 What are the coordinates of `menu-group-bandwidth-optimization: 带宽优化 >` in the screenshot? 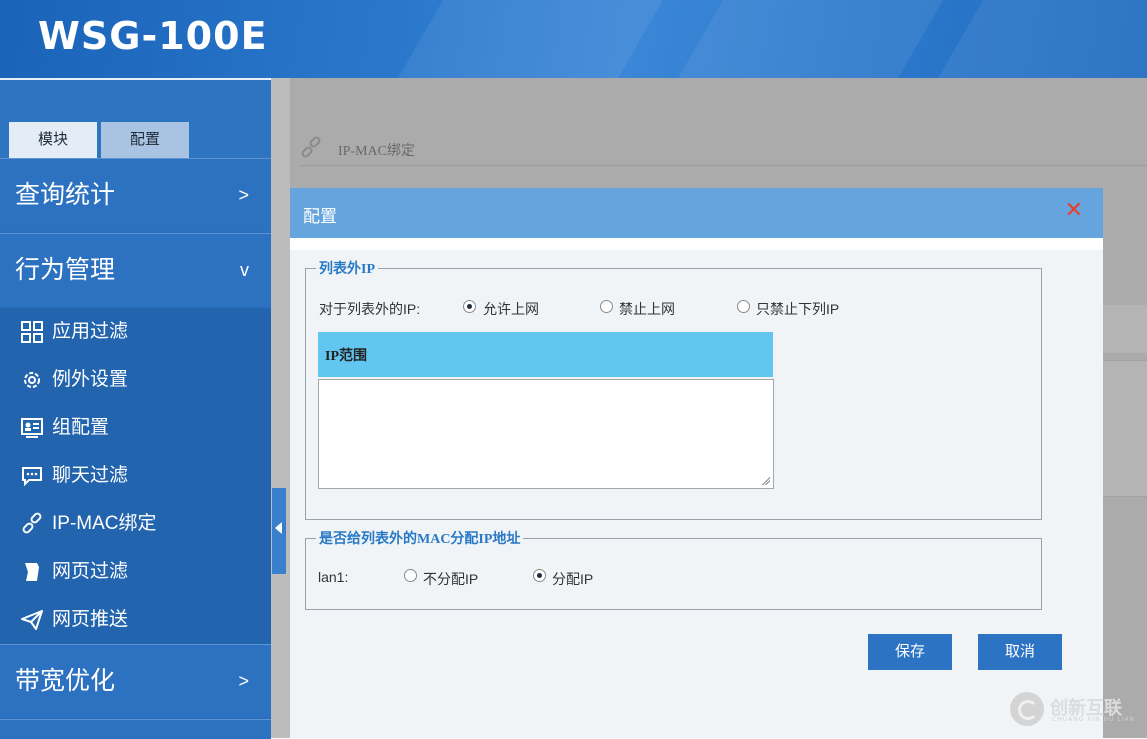 It's located at (135, 680).